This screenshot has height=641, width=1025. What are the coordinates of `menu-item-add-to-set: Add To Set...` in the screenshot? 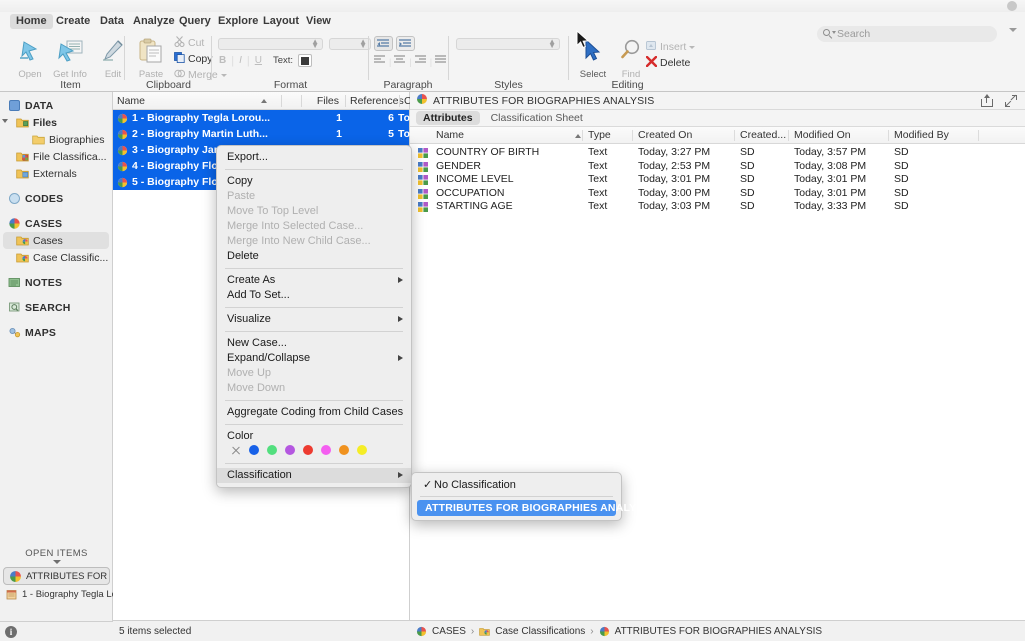 It's located at (314, 295).